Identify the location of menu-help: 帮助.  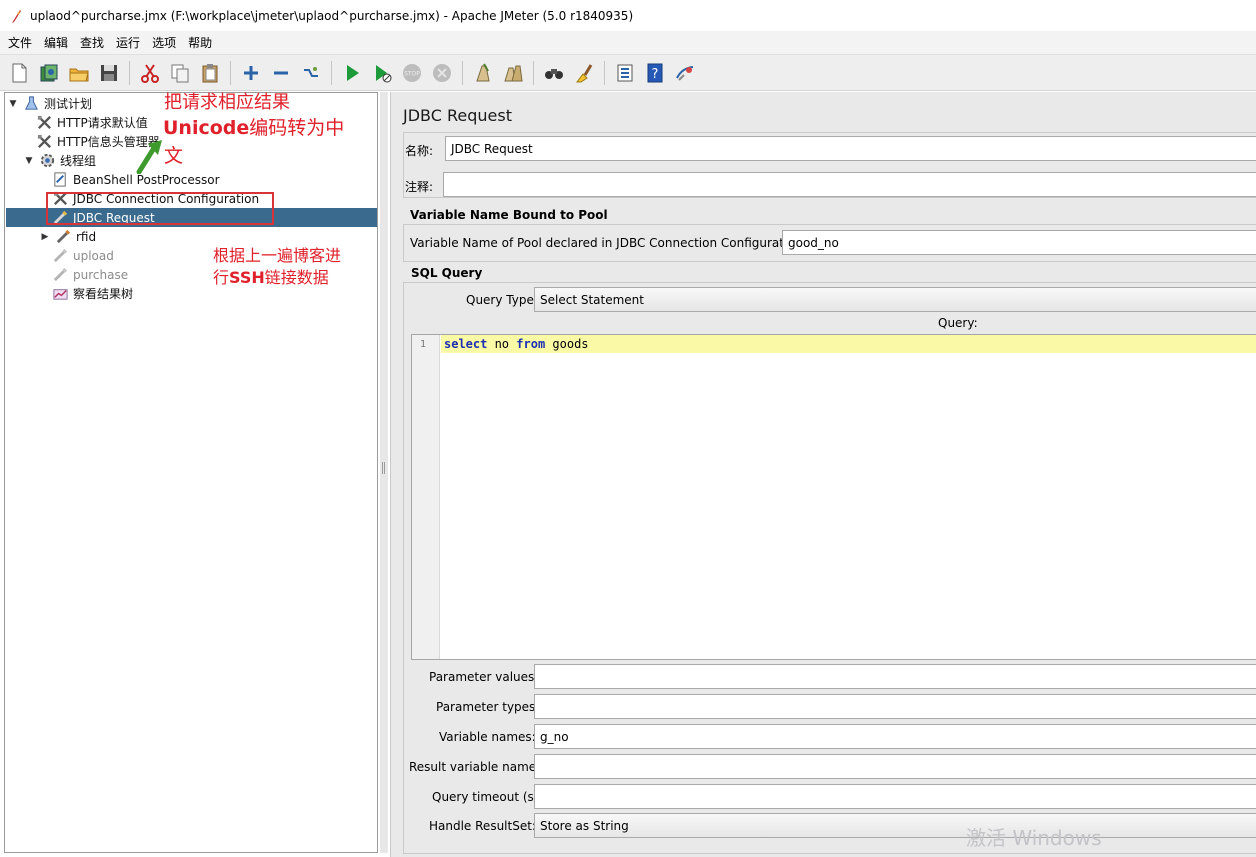
(200, 42).